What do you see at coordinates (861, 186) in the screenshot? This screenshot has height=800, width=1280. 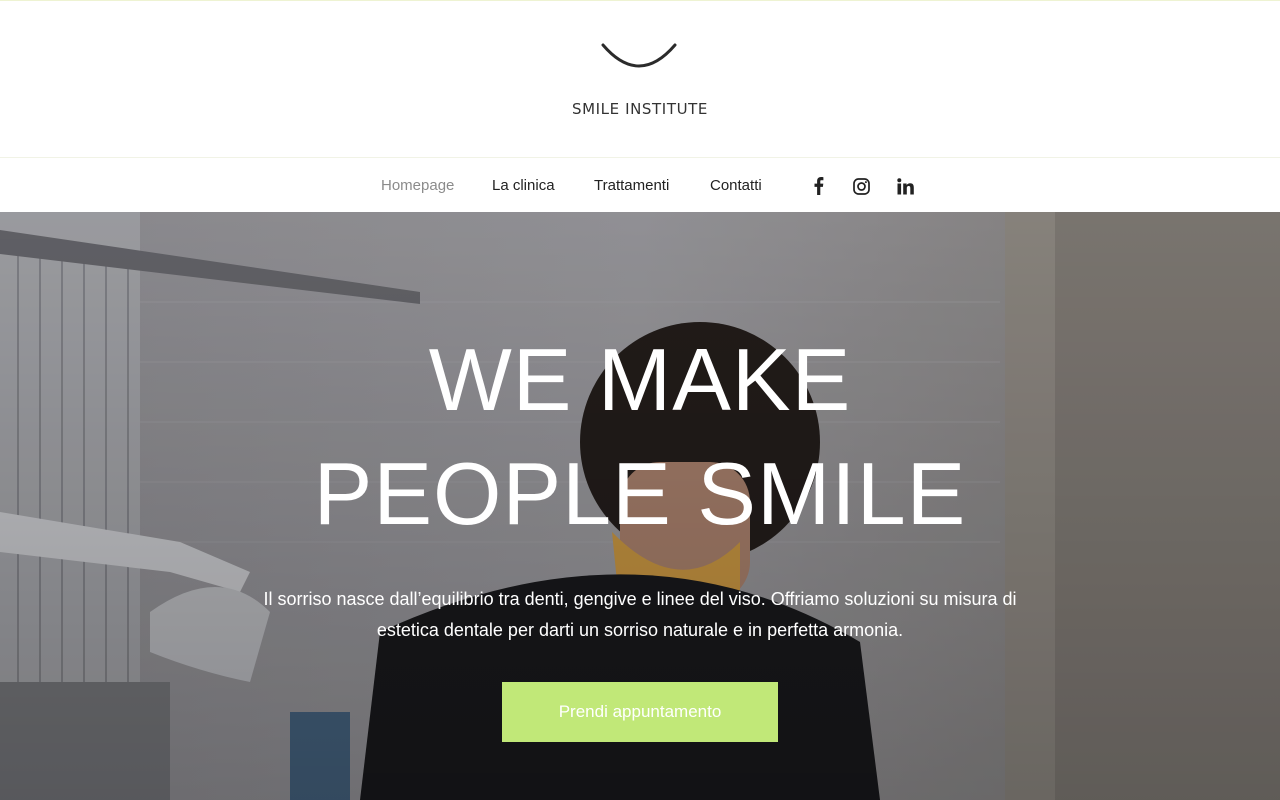 I see `instagram-icon` at bounding box center [861, 186].